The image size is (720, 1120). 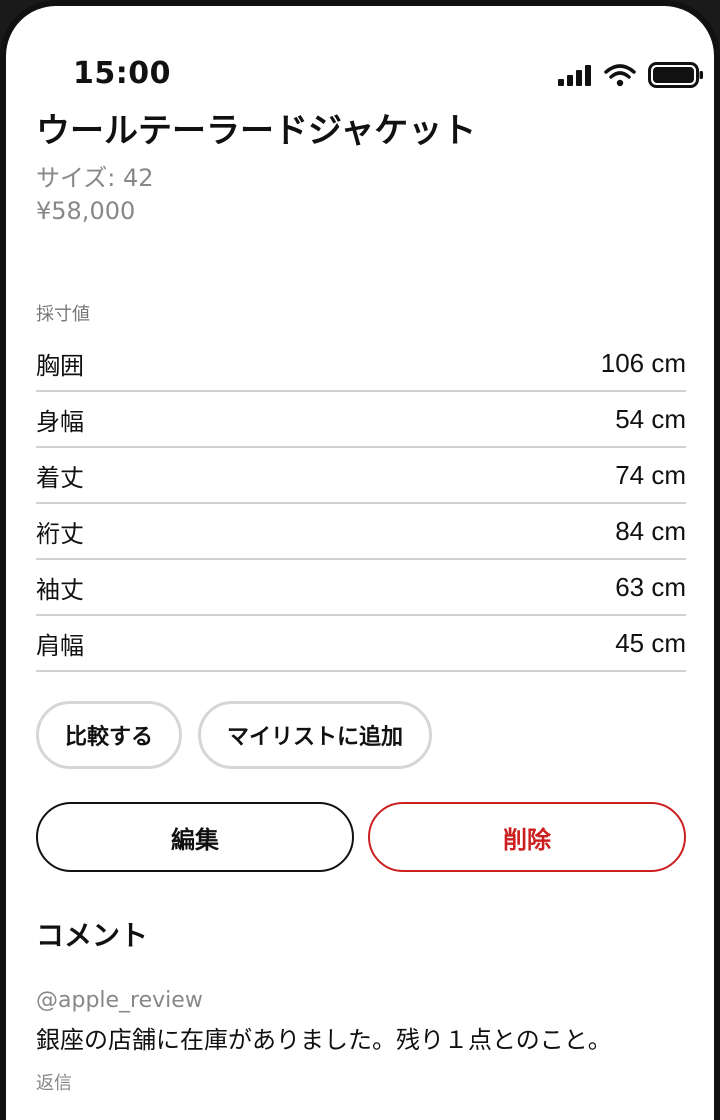 I want to click on measurement-value: 54 cm, so click(x=650, y=418).